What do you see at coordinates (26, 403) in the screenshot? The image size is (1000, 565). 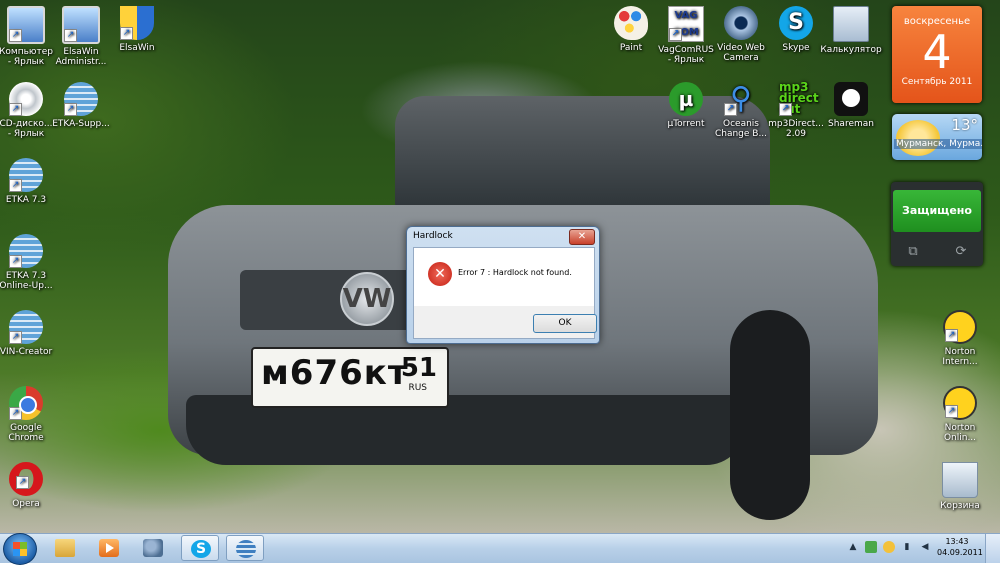 I see `chrome-icon: ↗` at bounding box center [26, 403].